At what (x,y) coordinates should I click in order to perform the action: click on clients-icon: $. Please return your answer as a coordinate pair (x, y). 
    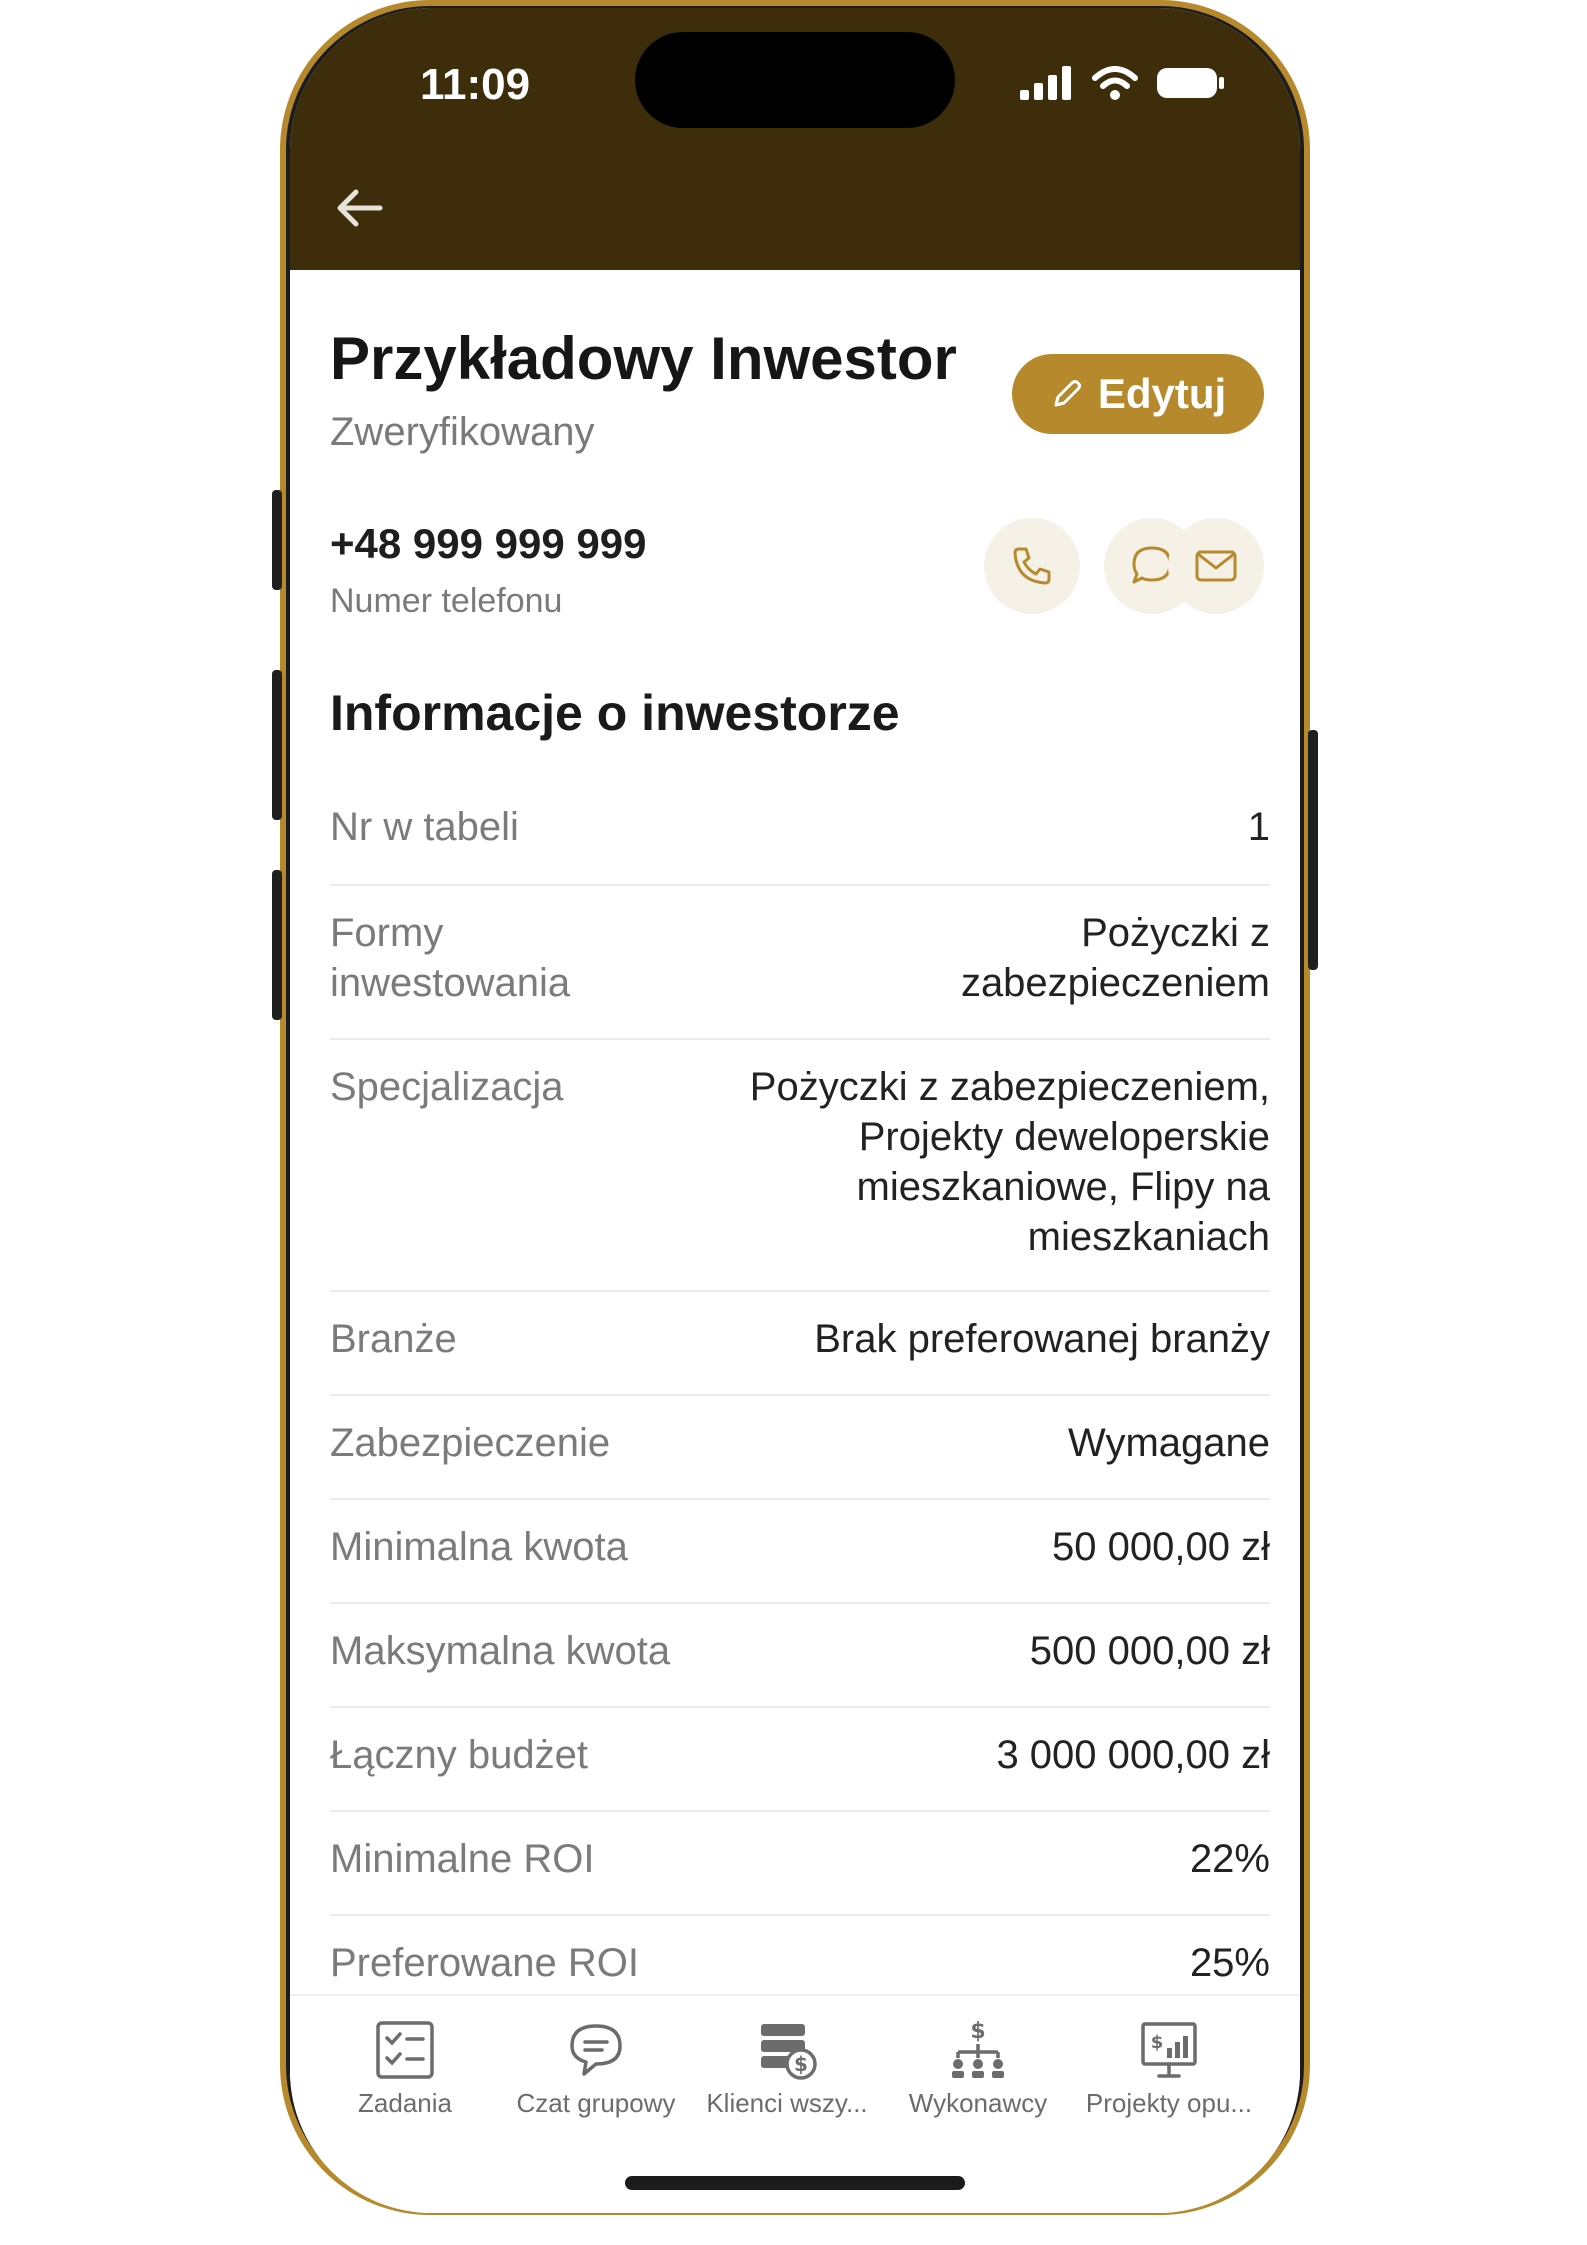
    Looking at the image, I should click on (789, 2052).